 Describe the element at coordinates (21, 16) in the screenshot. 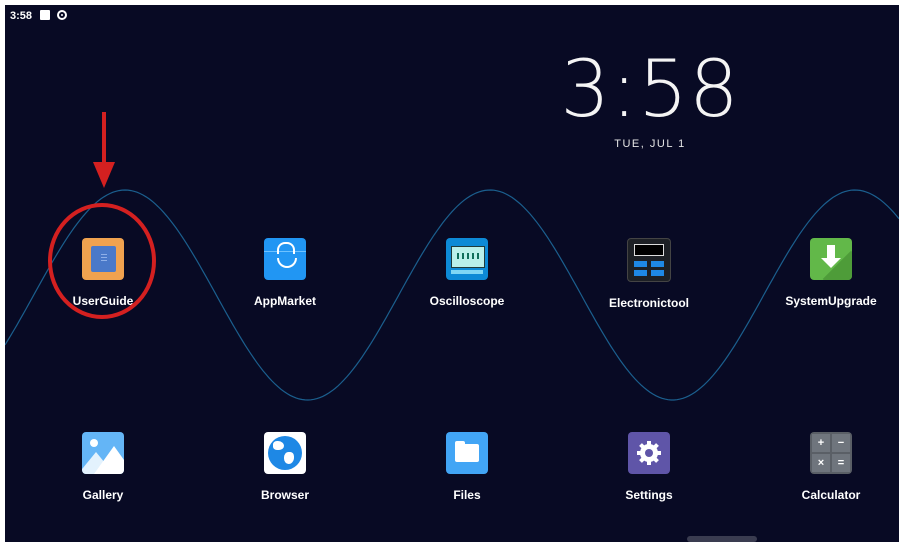

I see `status-time: 3:58` at that location.